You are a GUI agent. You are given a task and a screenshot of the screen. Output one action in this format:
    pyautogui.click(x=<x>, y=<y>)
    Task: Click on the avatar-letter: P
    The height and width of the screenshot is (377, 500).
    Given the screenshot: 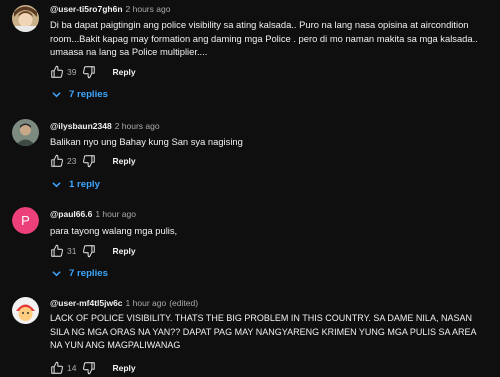 What is the action you would take?
    pyautogui.click(x=25, y=220)
    